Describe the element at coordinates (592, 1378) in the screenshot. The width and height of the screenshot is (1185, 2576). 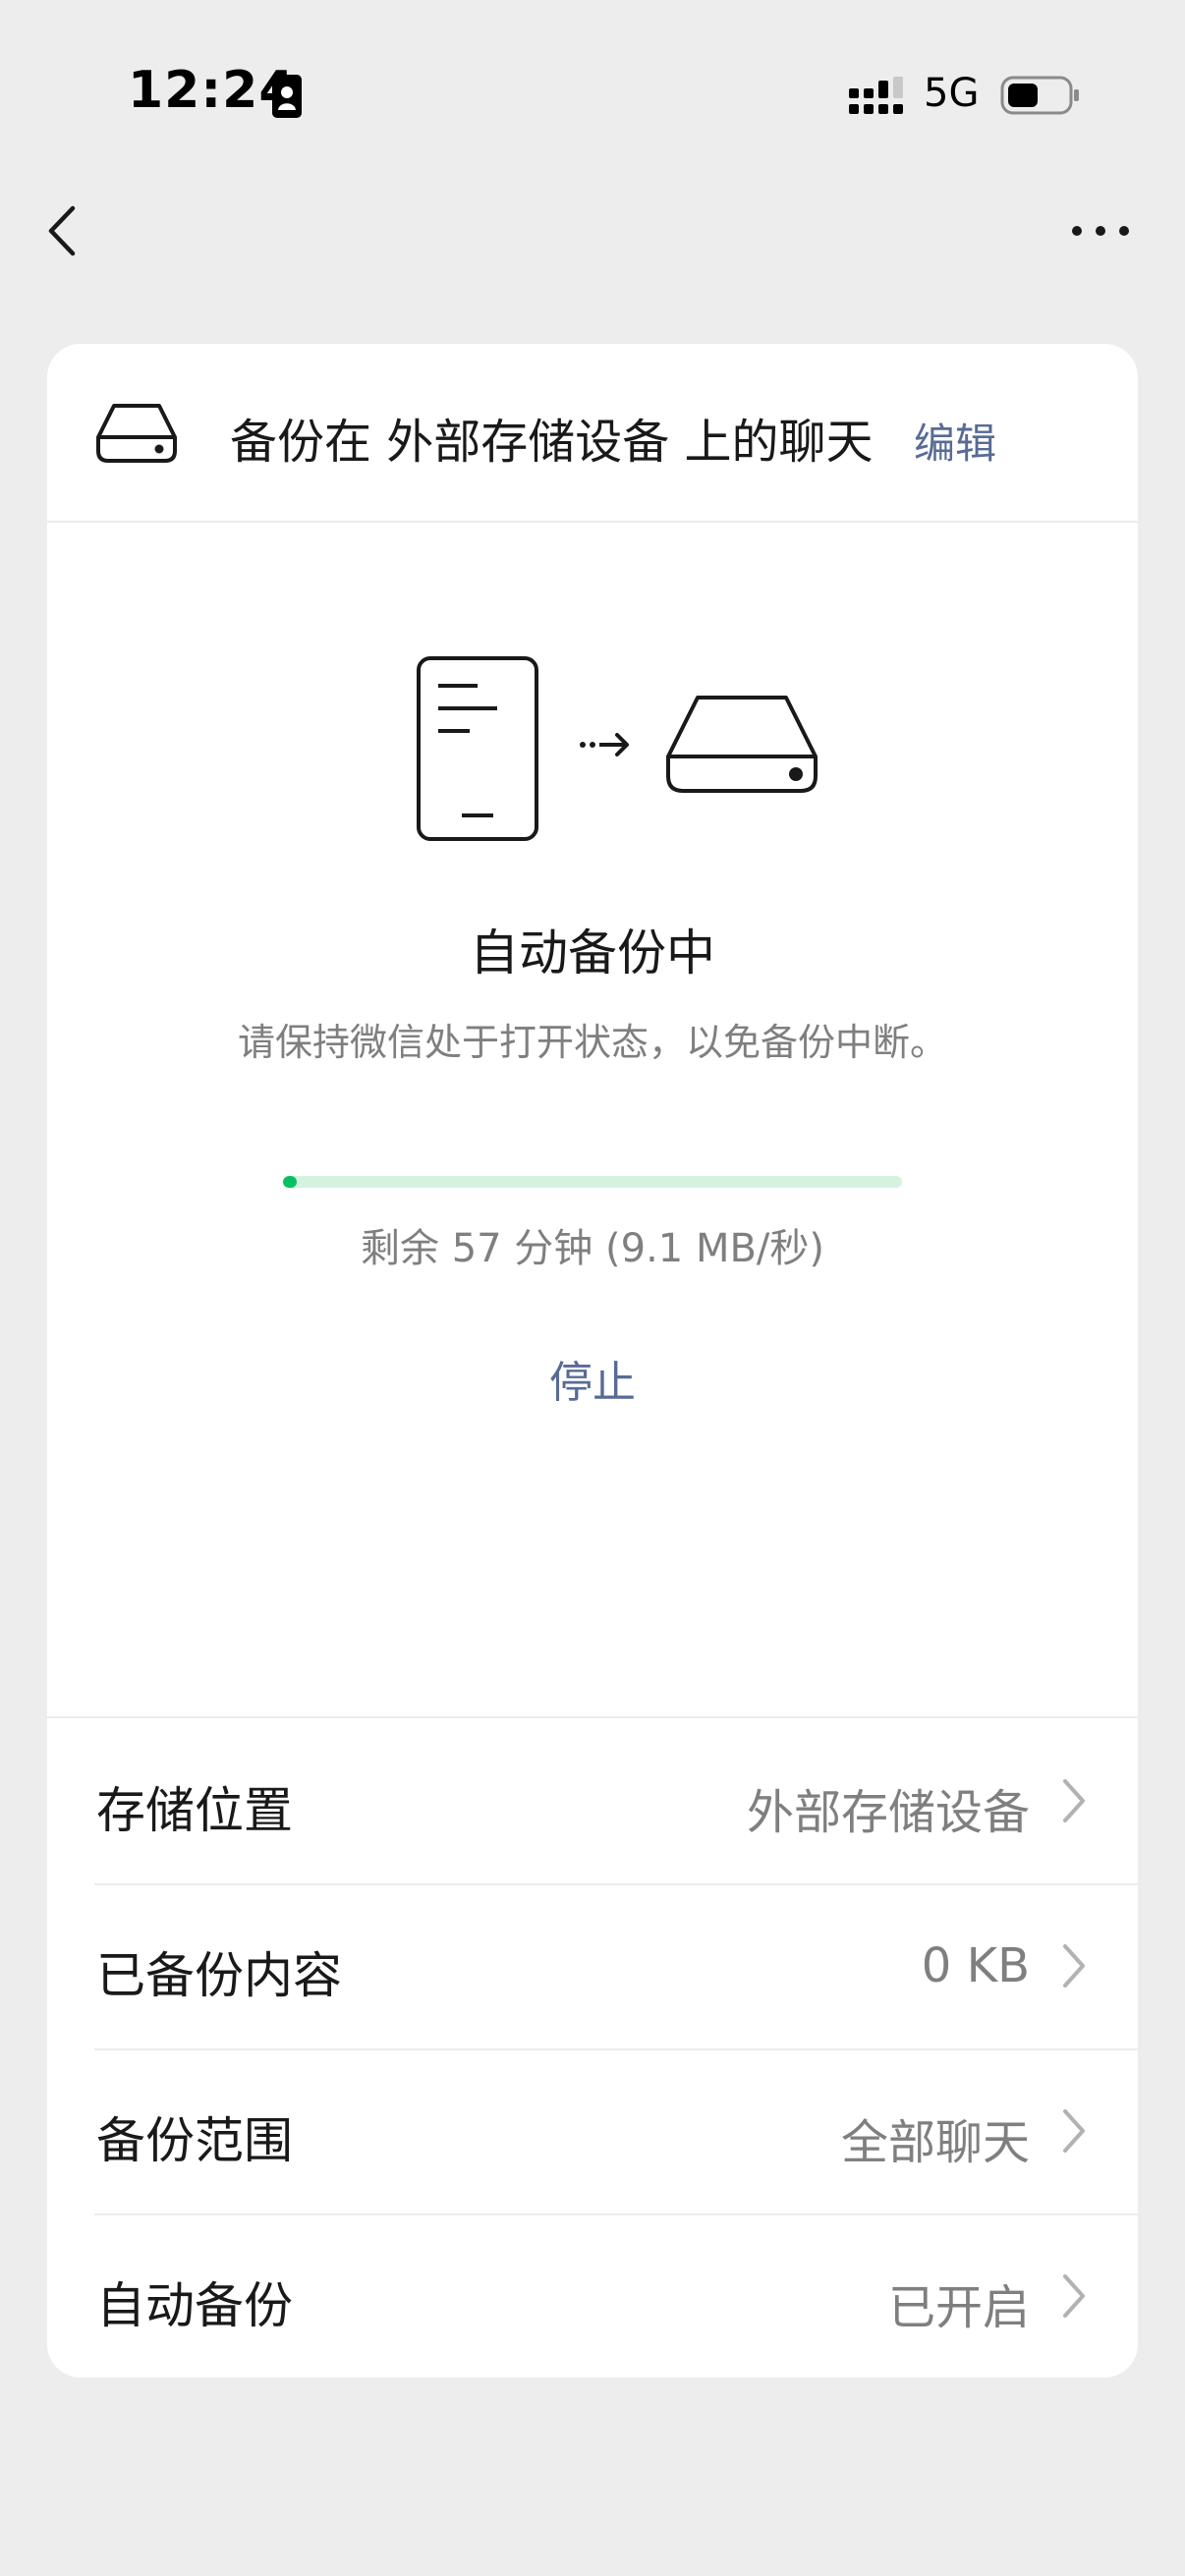
I see `stop-button: 停止` at that location.